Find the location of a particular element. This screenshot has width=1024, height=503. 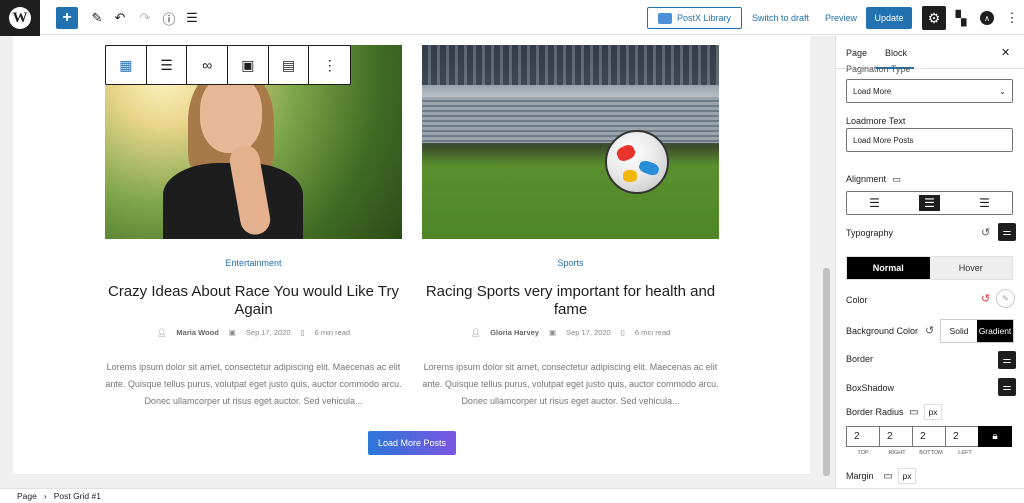

align-center-icon: ☰ is located at coordinates (929, 203).